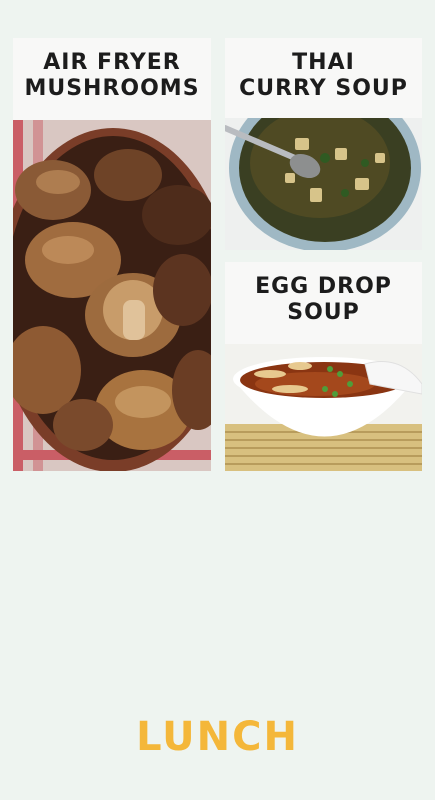 The image size is (435, 800). I want to click on recipe-title-line-1: THAI, so click(323, 62).